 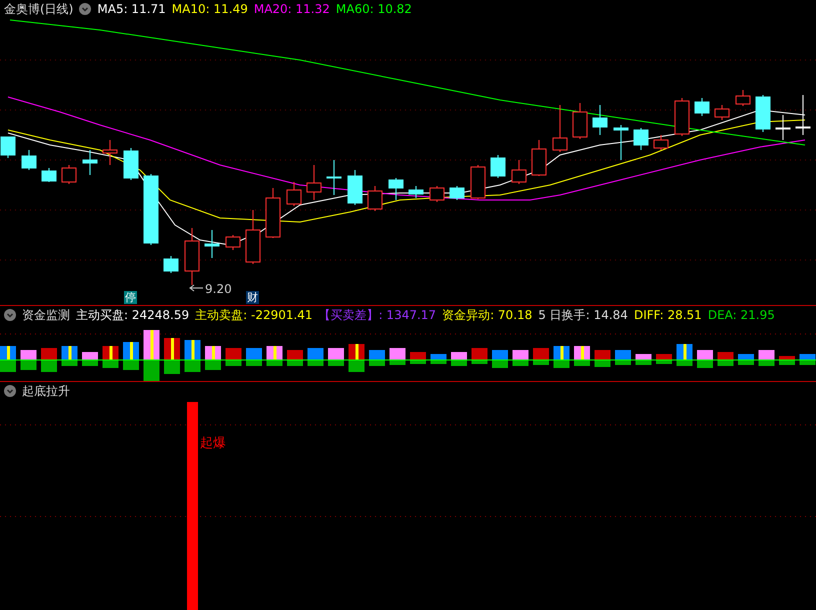 I want to click on arrow-icon, so click(x=196, y=288).